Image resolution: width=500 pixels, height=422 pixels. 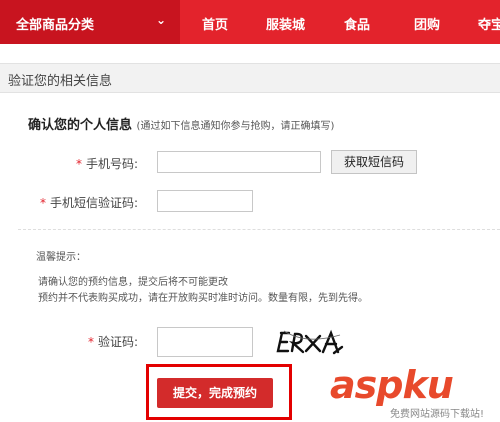 I want to click on confirm-info-hint: (通过如下信息通知你参与抢购，请正确填写), so click(x=235, y=126).